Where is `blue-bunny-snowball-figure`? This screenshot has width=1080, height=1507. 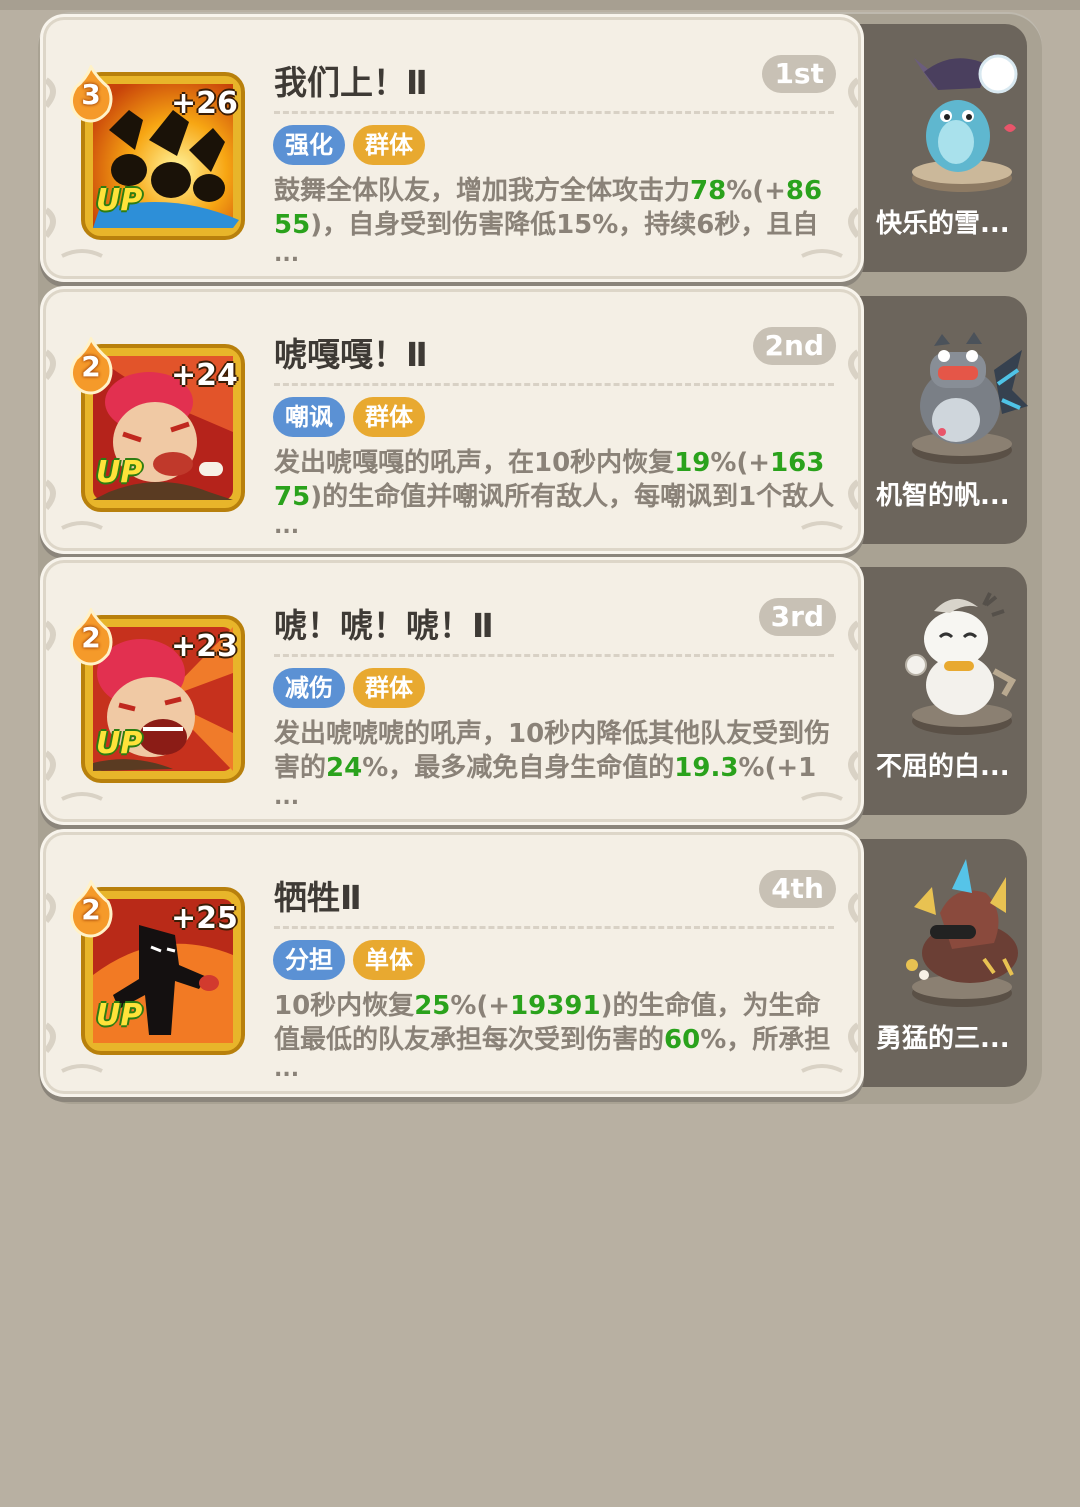
blue-bunny-snowball-figure is located at coordinates (965, 122).